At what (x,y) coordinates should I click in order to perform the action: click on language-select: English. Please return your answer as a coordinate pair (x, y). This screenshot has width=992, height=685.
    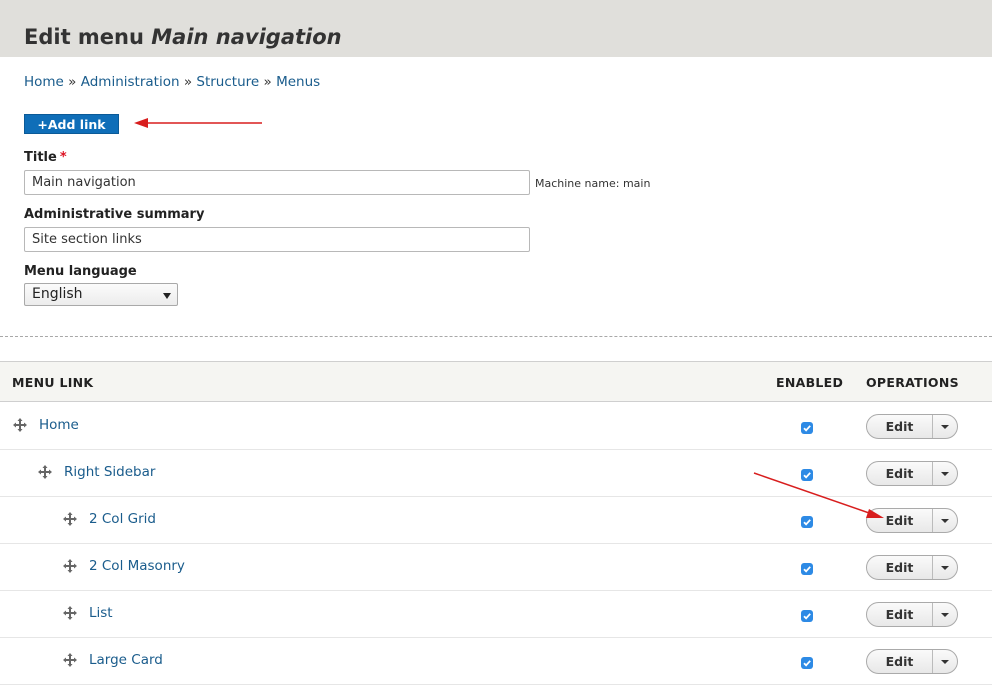
    Looking at the image, I should click on (101, 294).